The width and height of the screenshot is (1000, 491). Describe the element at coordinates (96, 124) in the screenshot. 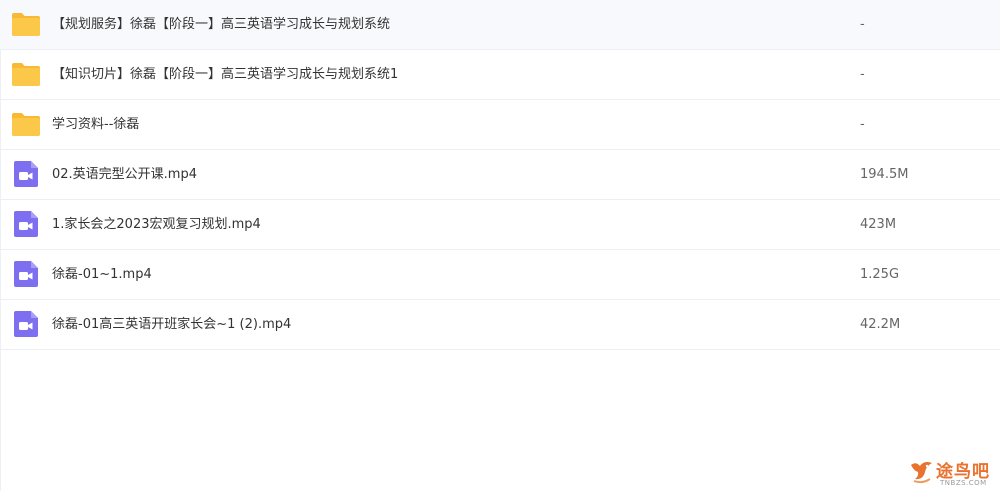

I see `file-name: 学习资料--徐磊` at that location.